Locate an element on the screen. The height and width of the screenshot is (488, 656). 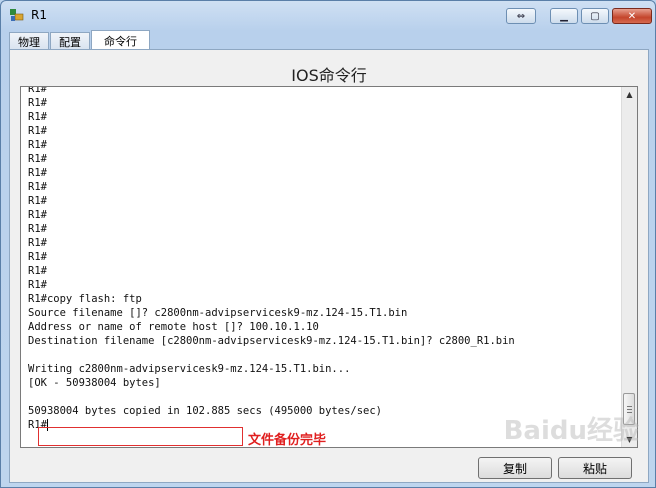
vertical-scrollbar: ▲ ▼ is located at coordinates (629, 267).